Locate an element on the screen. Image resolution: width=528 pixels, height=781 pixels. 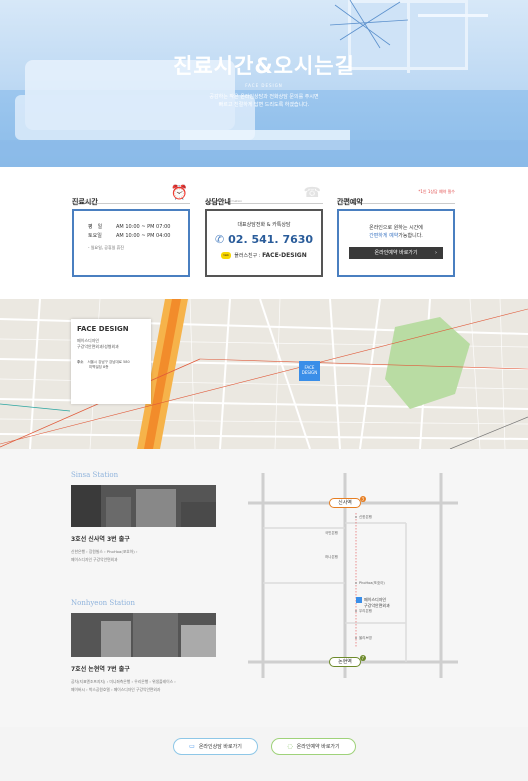
landmark-label: 우리은행 is located at coordinates (365, 611).